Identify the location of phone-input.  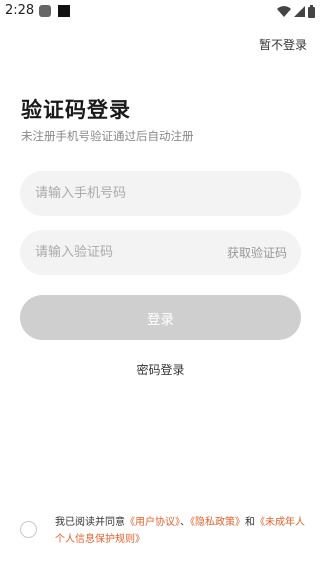
(160, 193).